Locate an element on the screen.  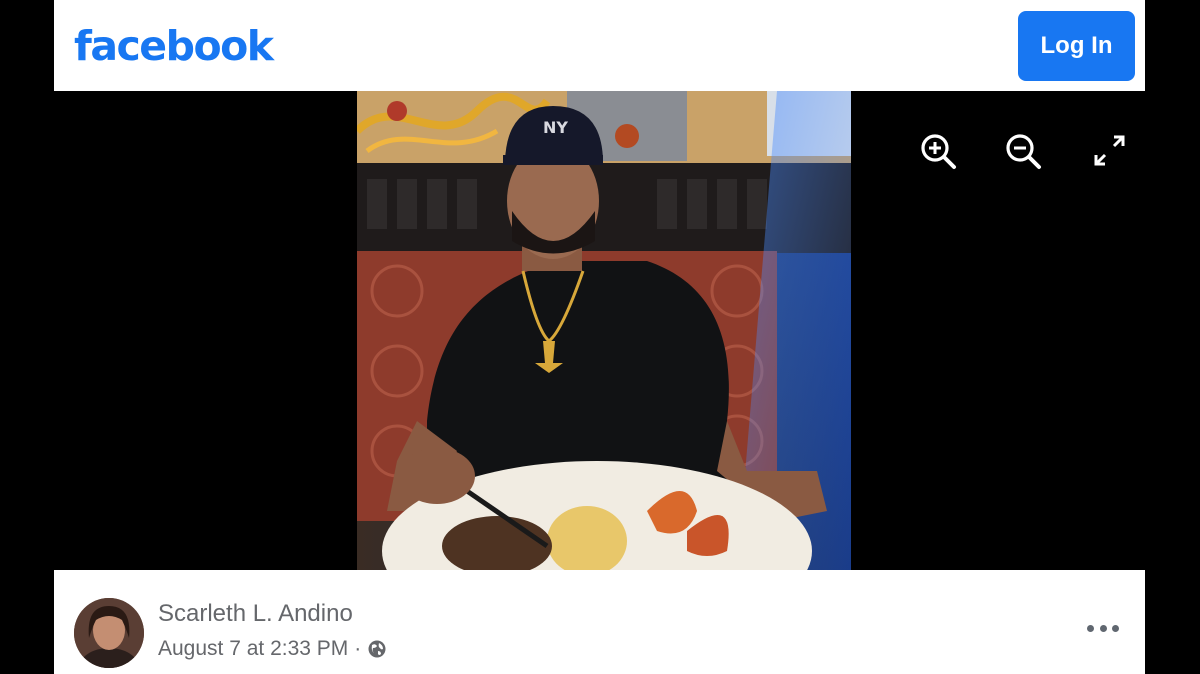
author-name: Scarleth L. Andino is located at coordinates (255, 614).